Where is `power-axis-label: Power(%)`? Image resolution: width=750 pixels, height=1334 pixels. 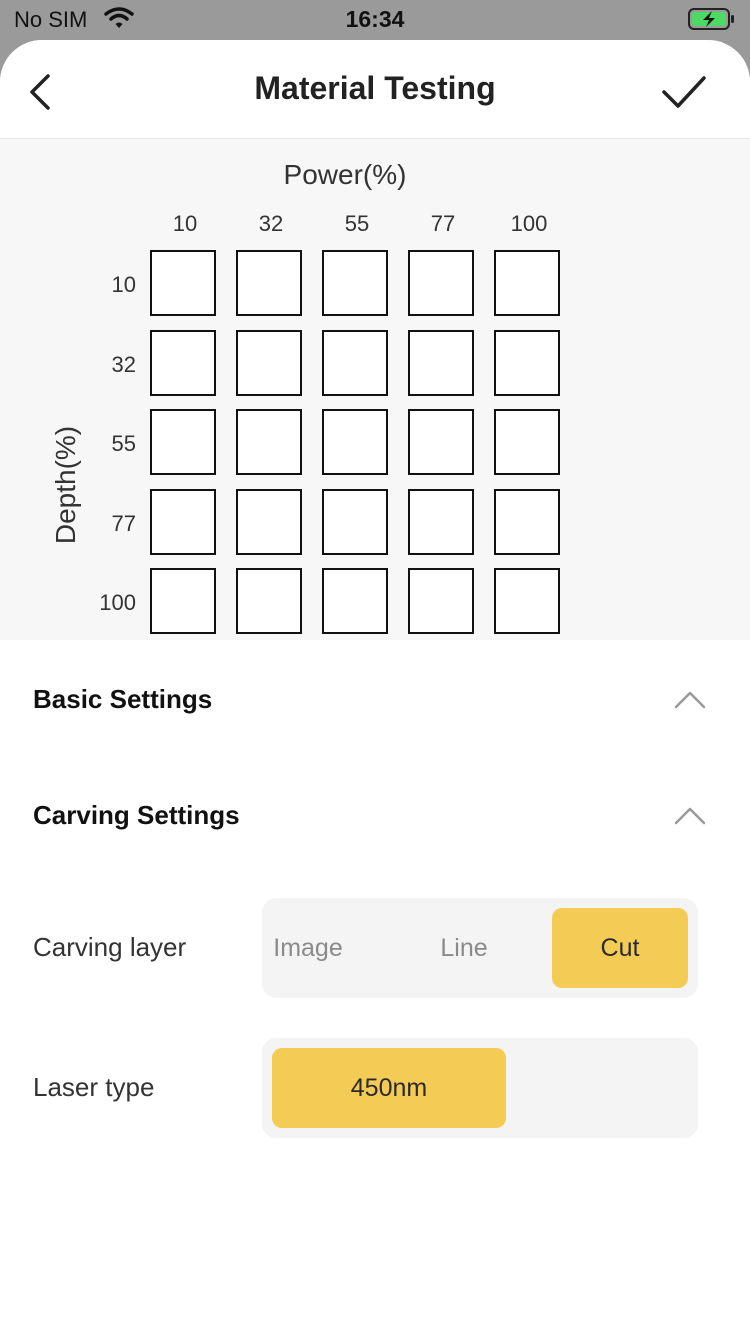 power-axis-label: Power(%) is located at coordinates (345, 174).